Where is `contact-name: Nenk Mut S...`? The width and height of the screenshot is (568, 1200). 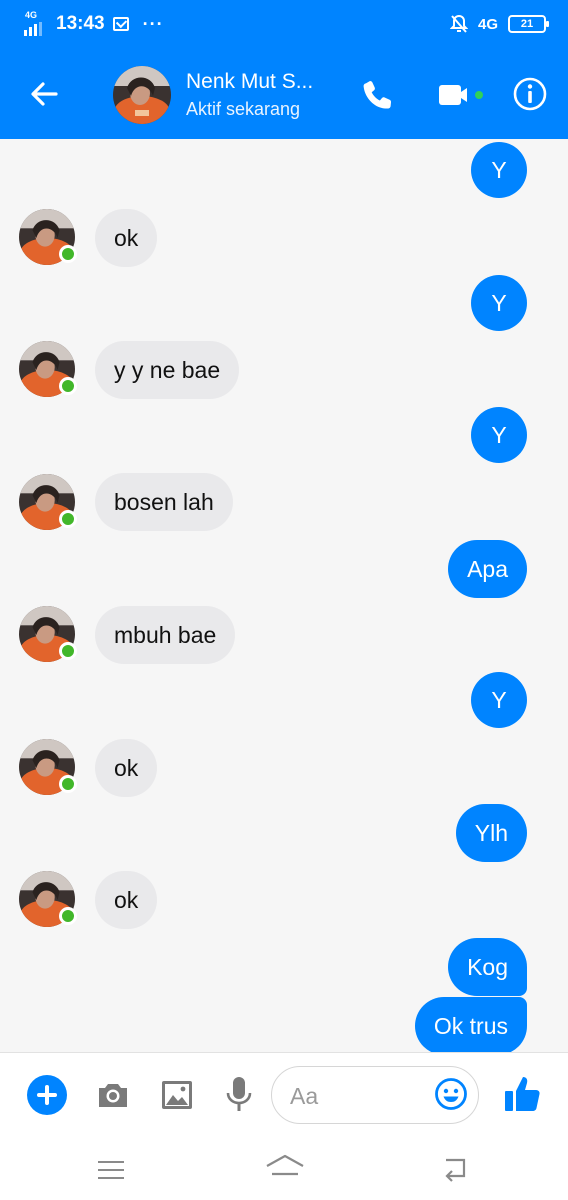
contact-name: Nenk Mut S... is located at coordinates (249, 82).